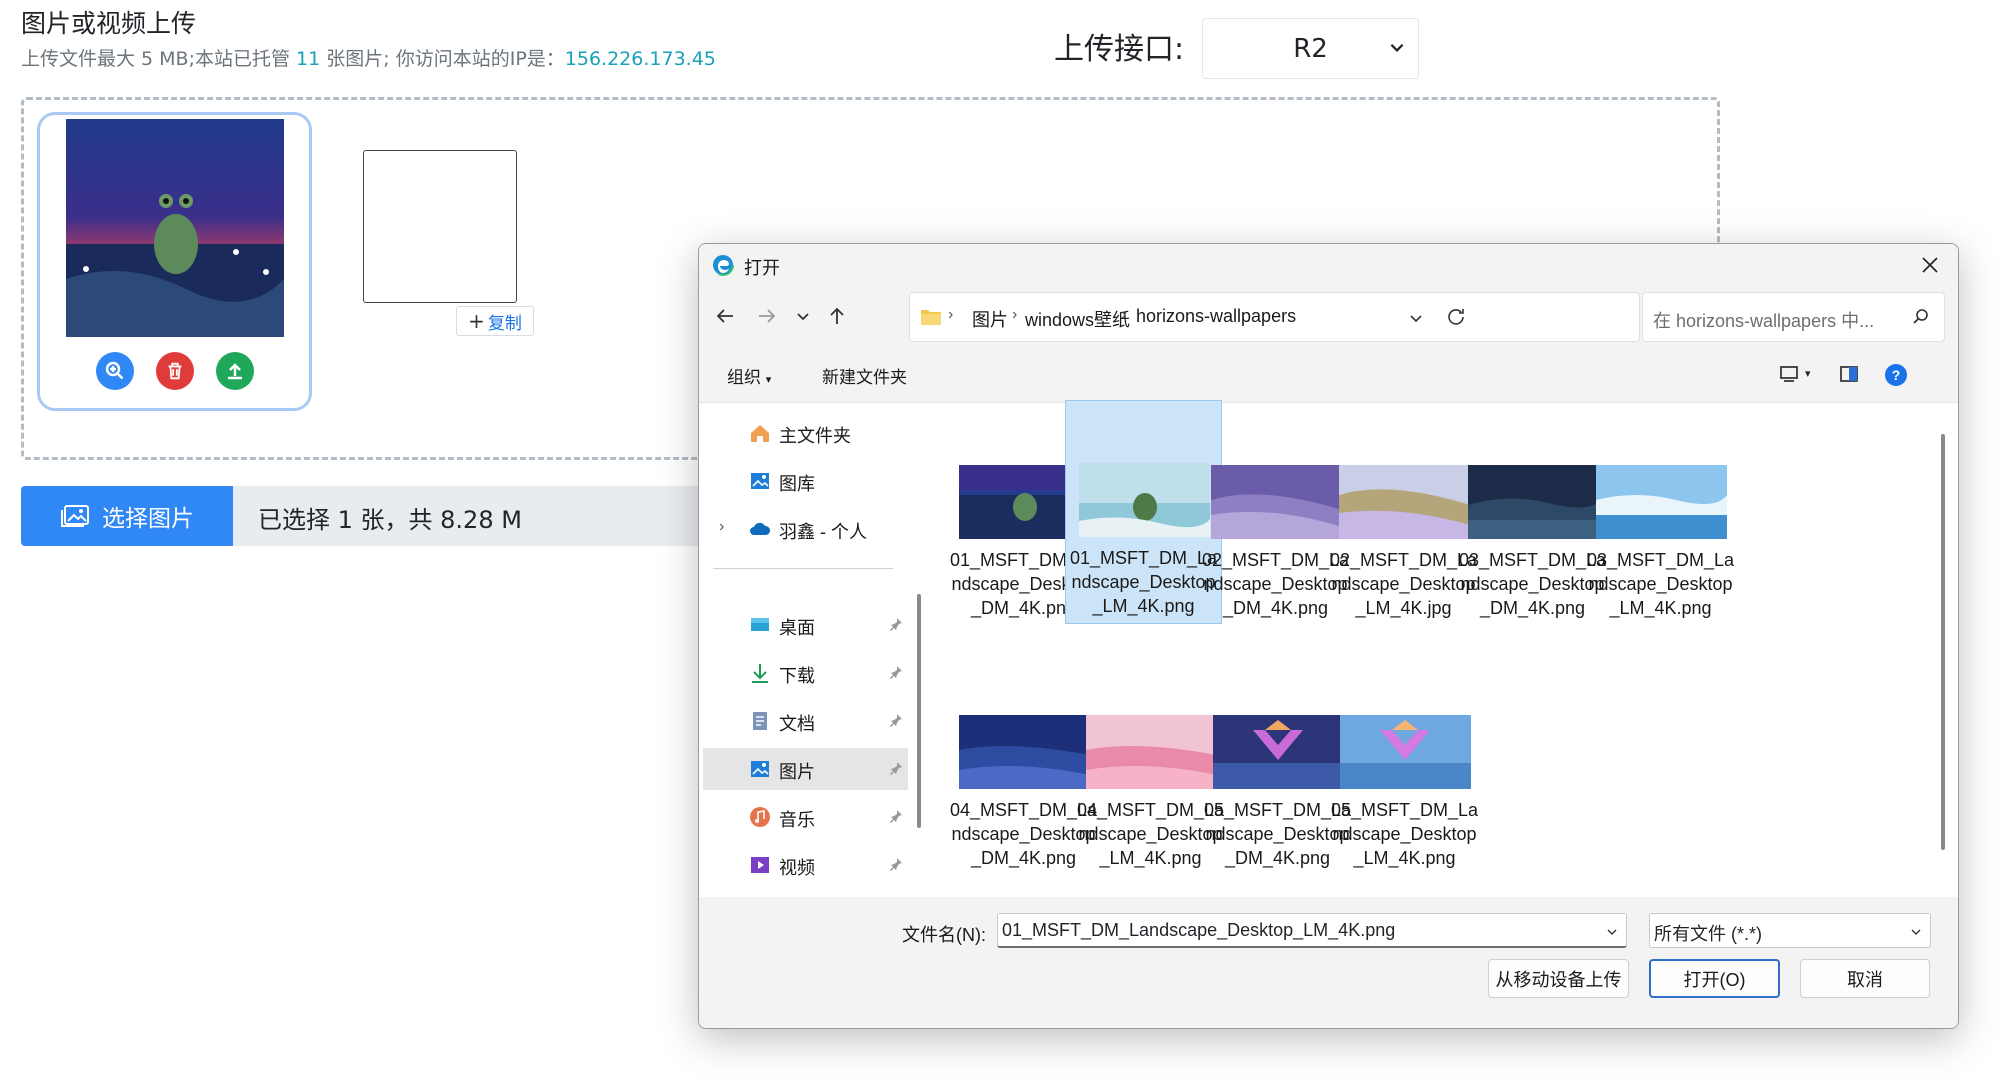 The height and width of the screenshot is (1086, 2001). What do you see at coordinates (159, 59) in the screenshot?
I see `upload-info-prefix: 上传文件最大 5 MB;本站已托管` at bounding box center [159, 59].